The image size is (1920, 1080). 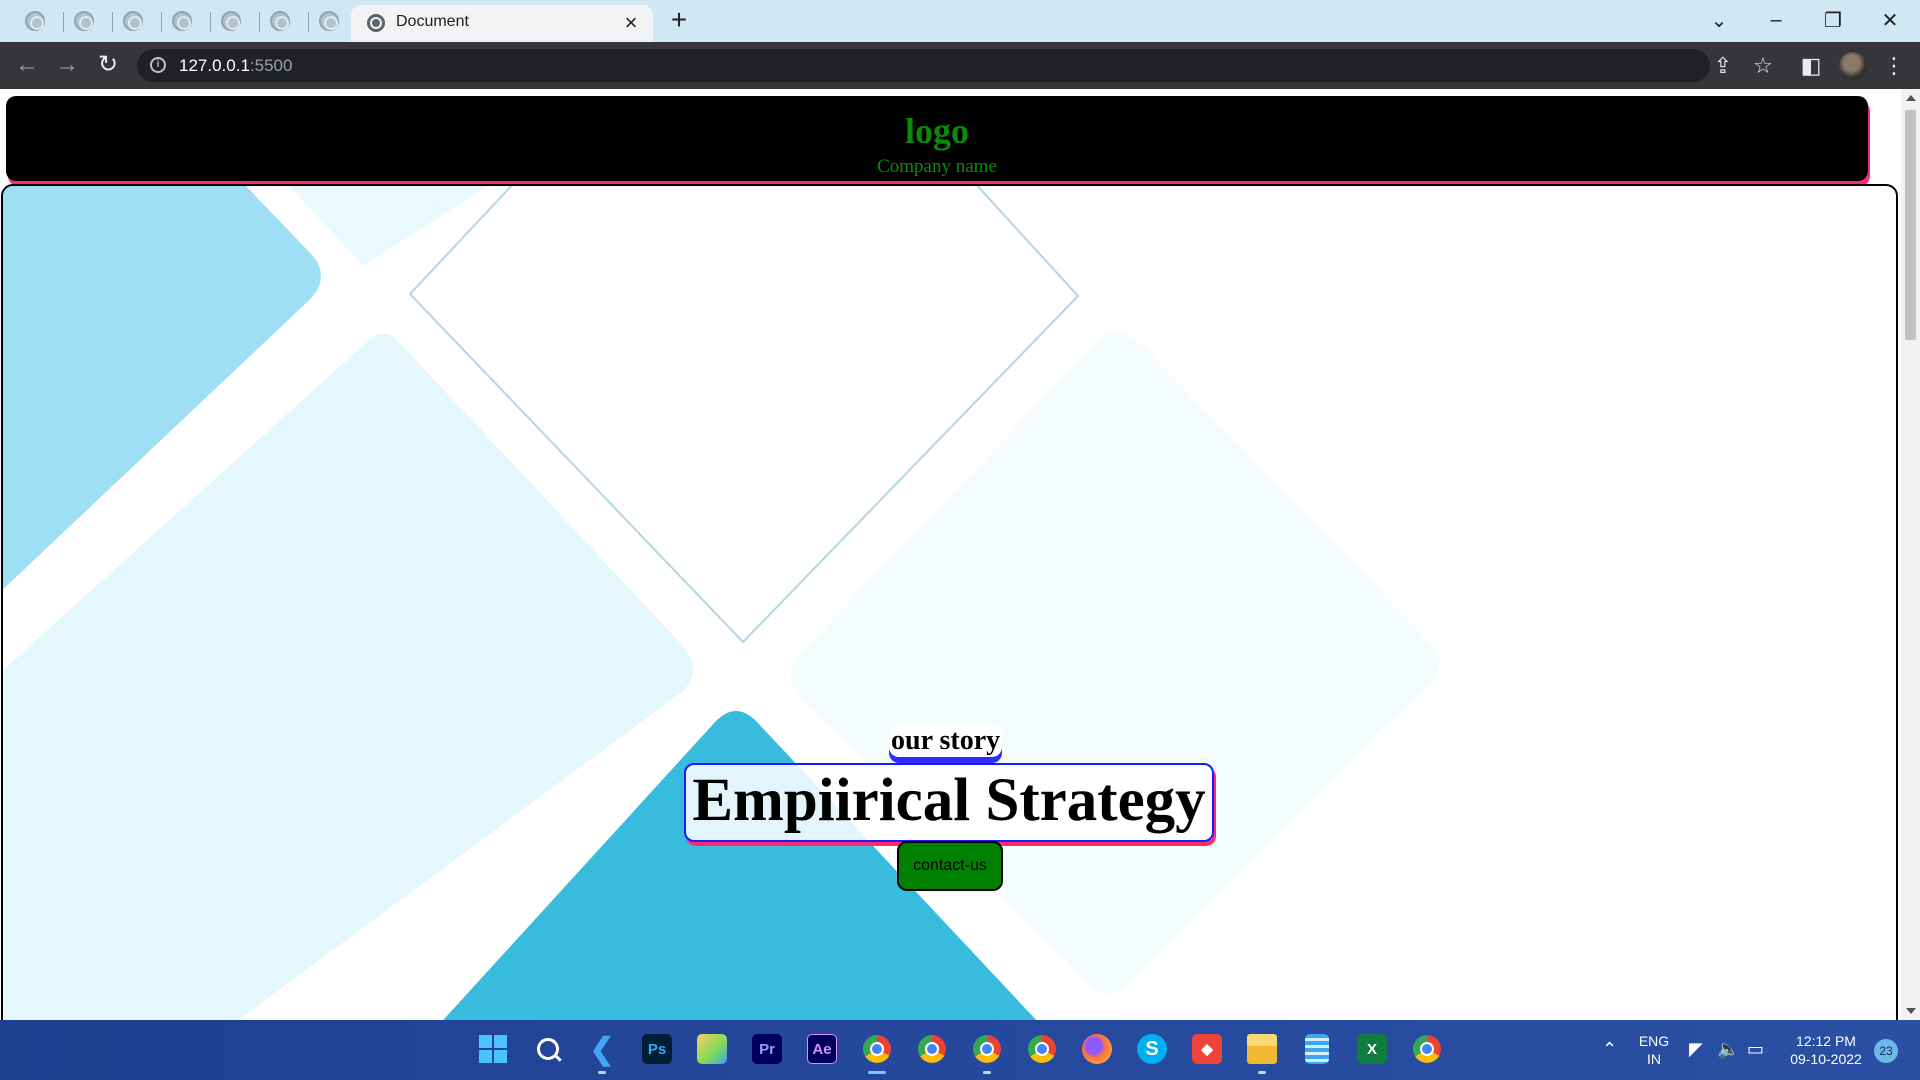 I want to click on logo-text: logo, so click(x=937, y=131).